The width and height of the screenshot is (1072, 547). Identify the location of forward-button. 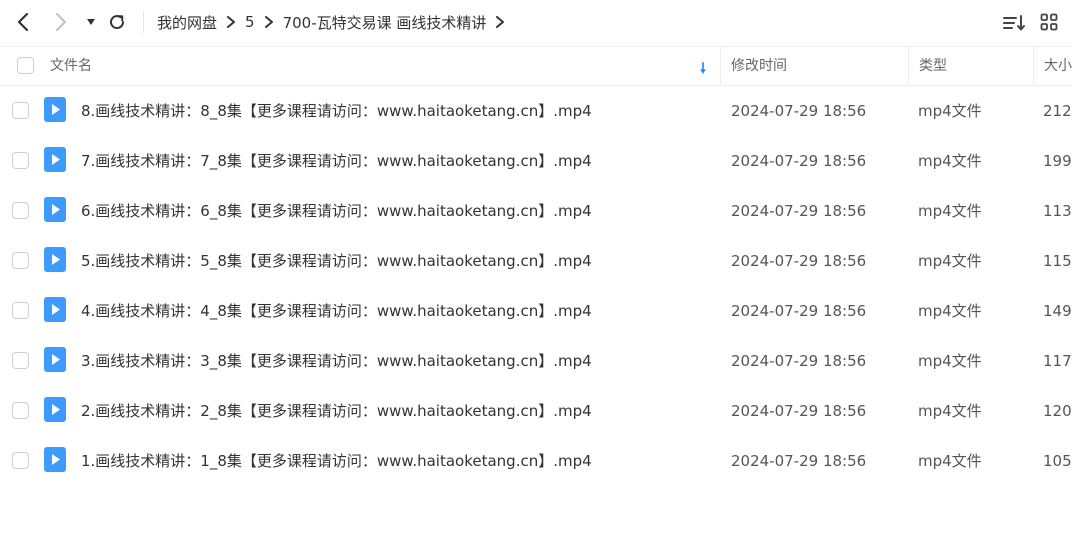
(61, 22).